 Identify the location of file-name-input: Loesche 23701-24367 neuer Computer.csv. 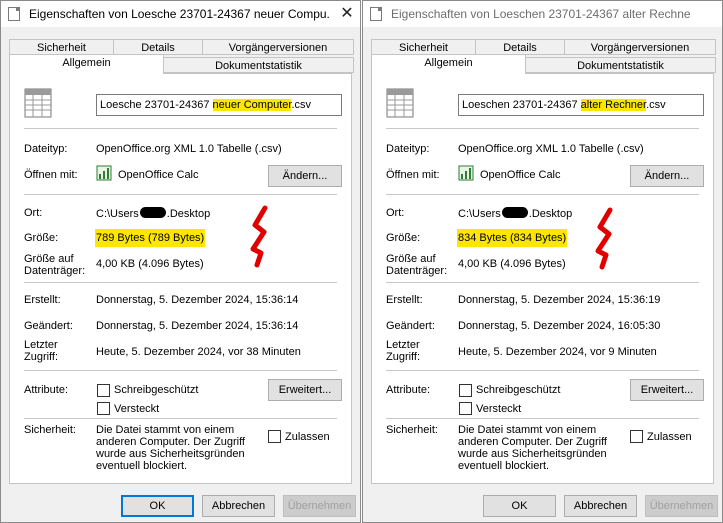
(219, 105).